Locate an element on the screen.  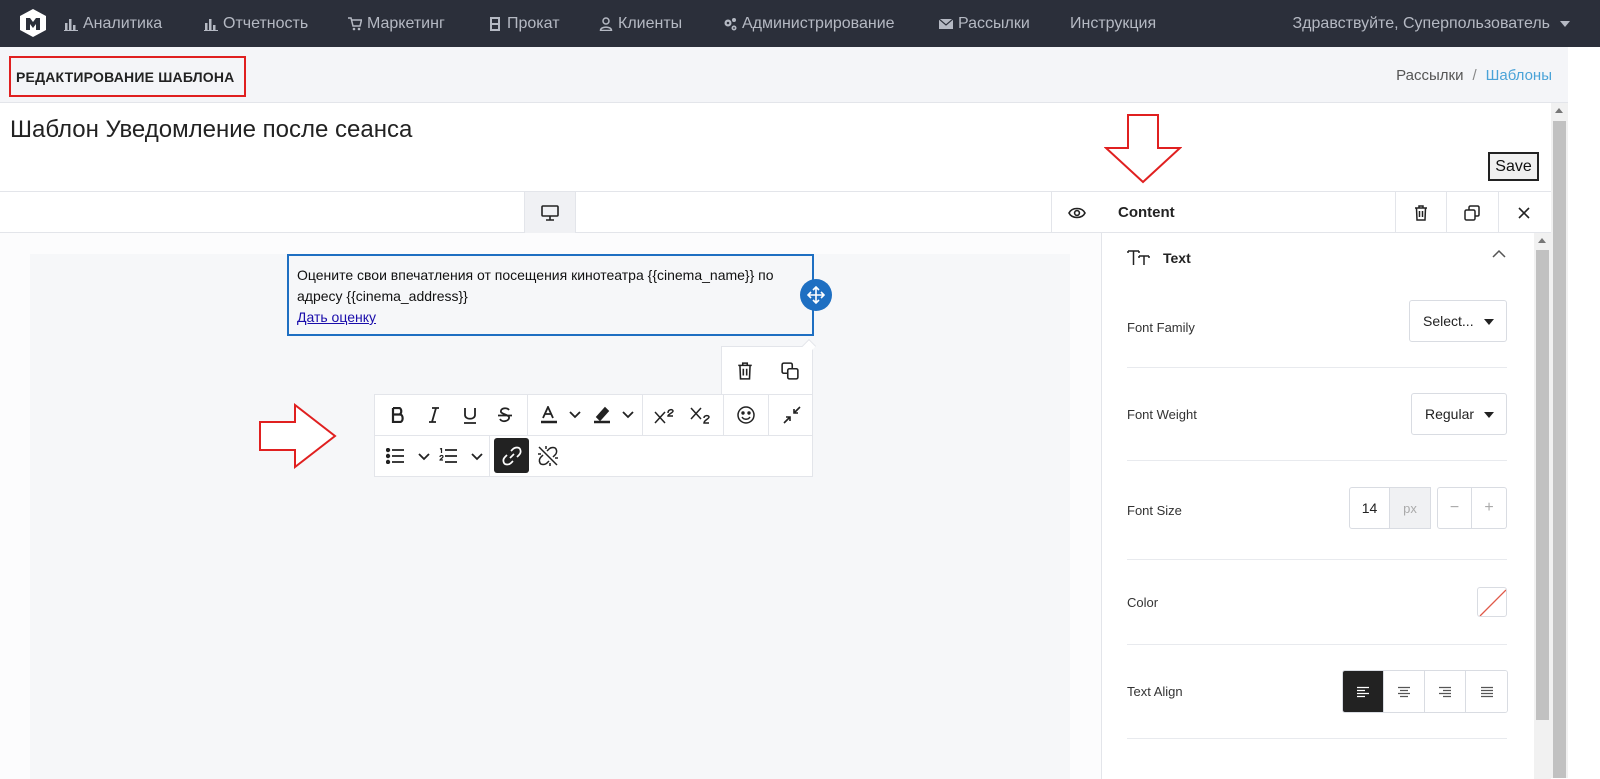
align-center-icon is located at coordinates (1404, 691).